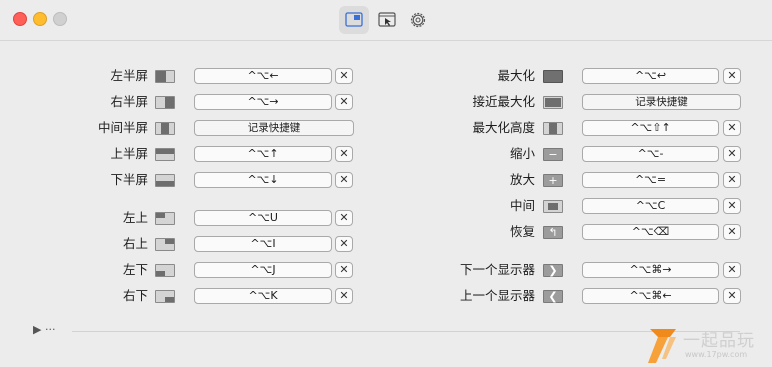  I want to click on top-right-icon, so click(165, 244).